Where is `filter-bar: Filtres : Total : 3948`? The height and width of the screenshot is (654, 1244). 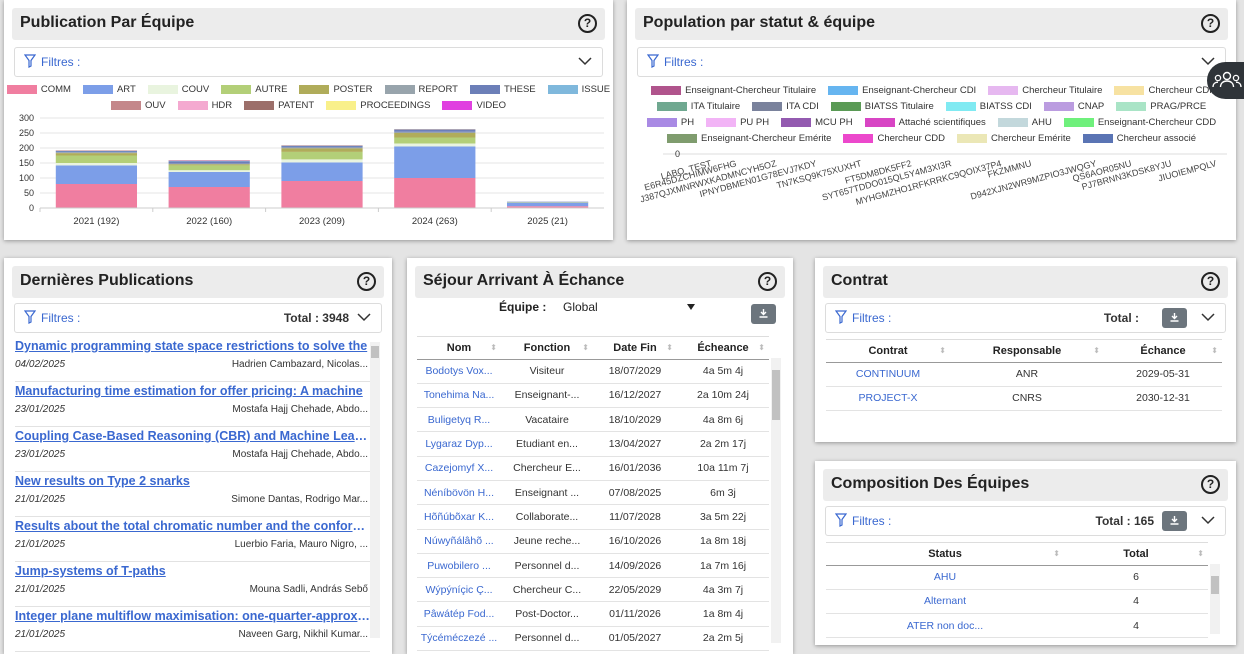
filter-bar: Filtres : Total : 3948 is located at coordinates (198, 318).